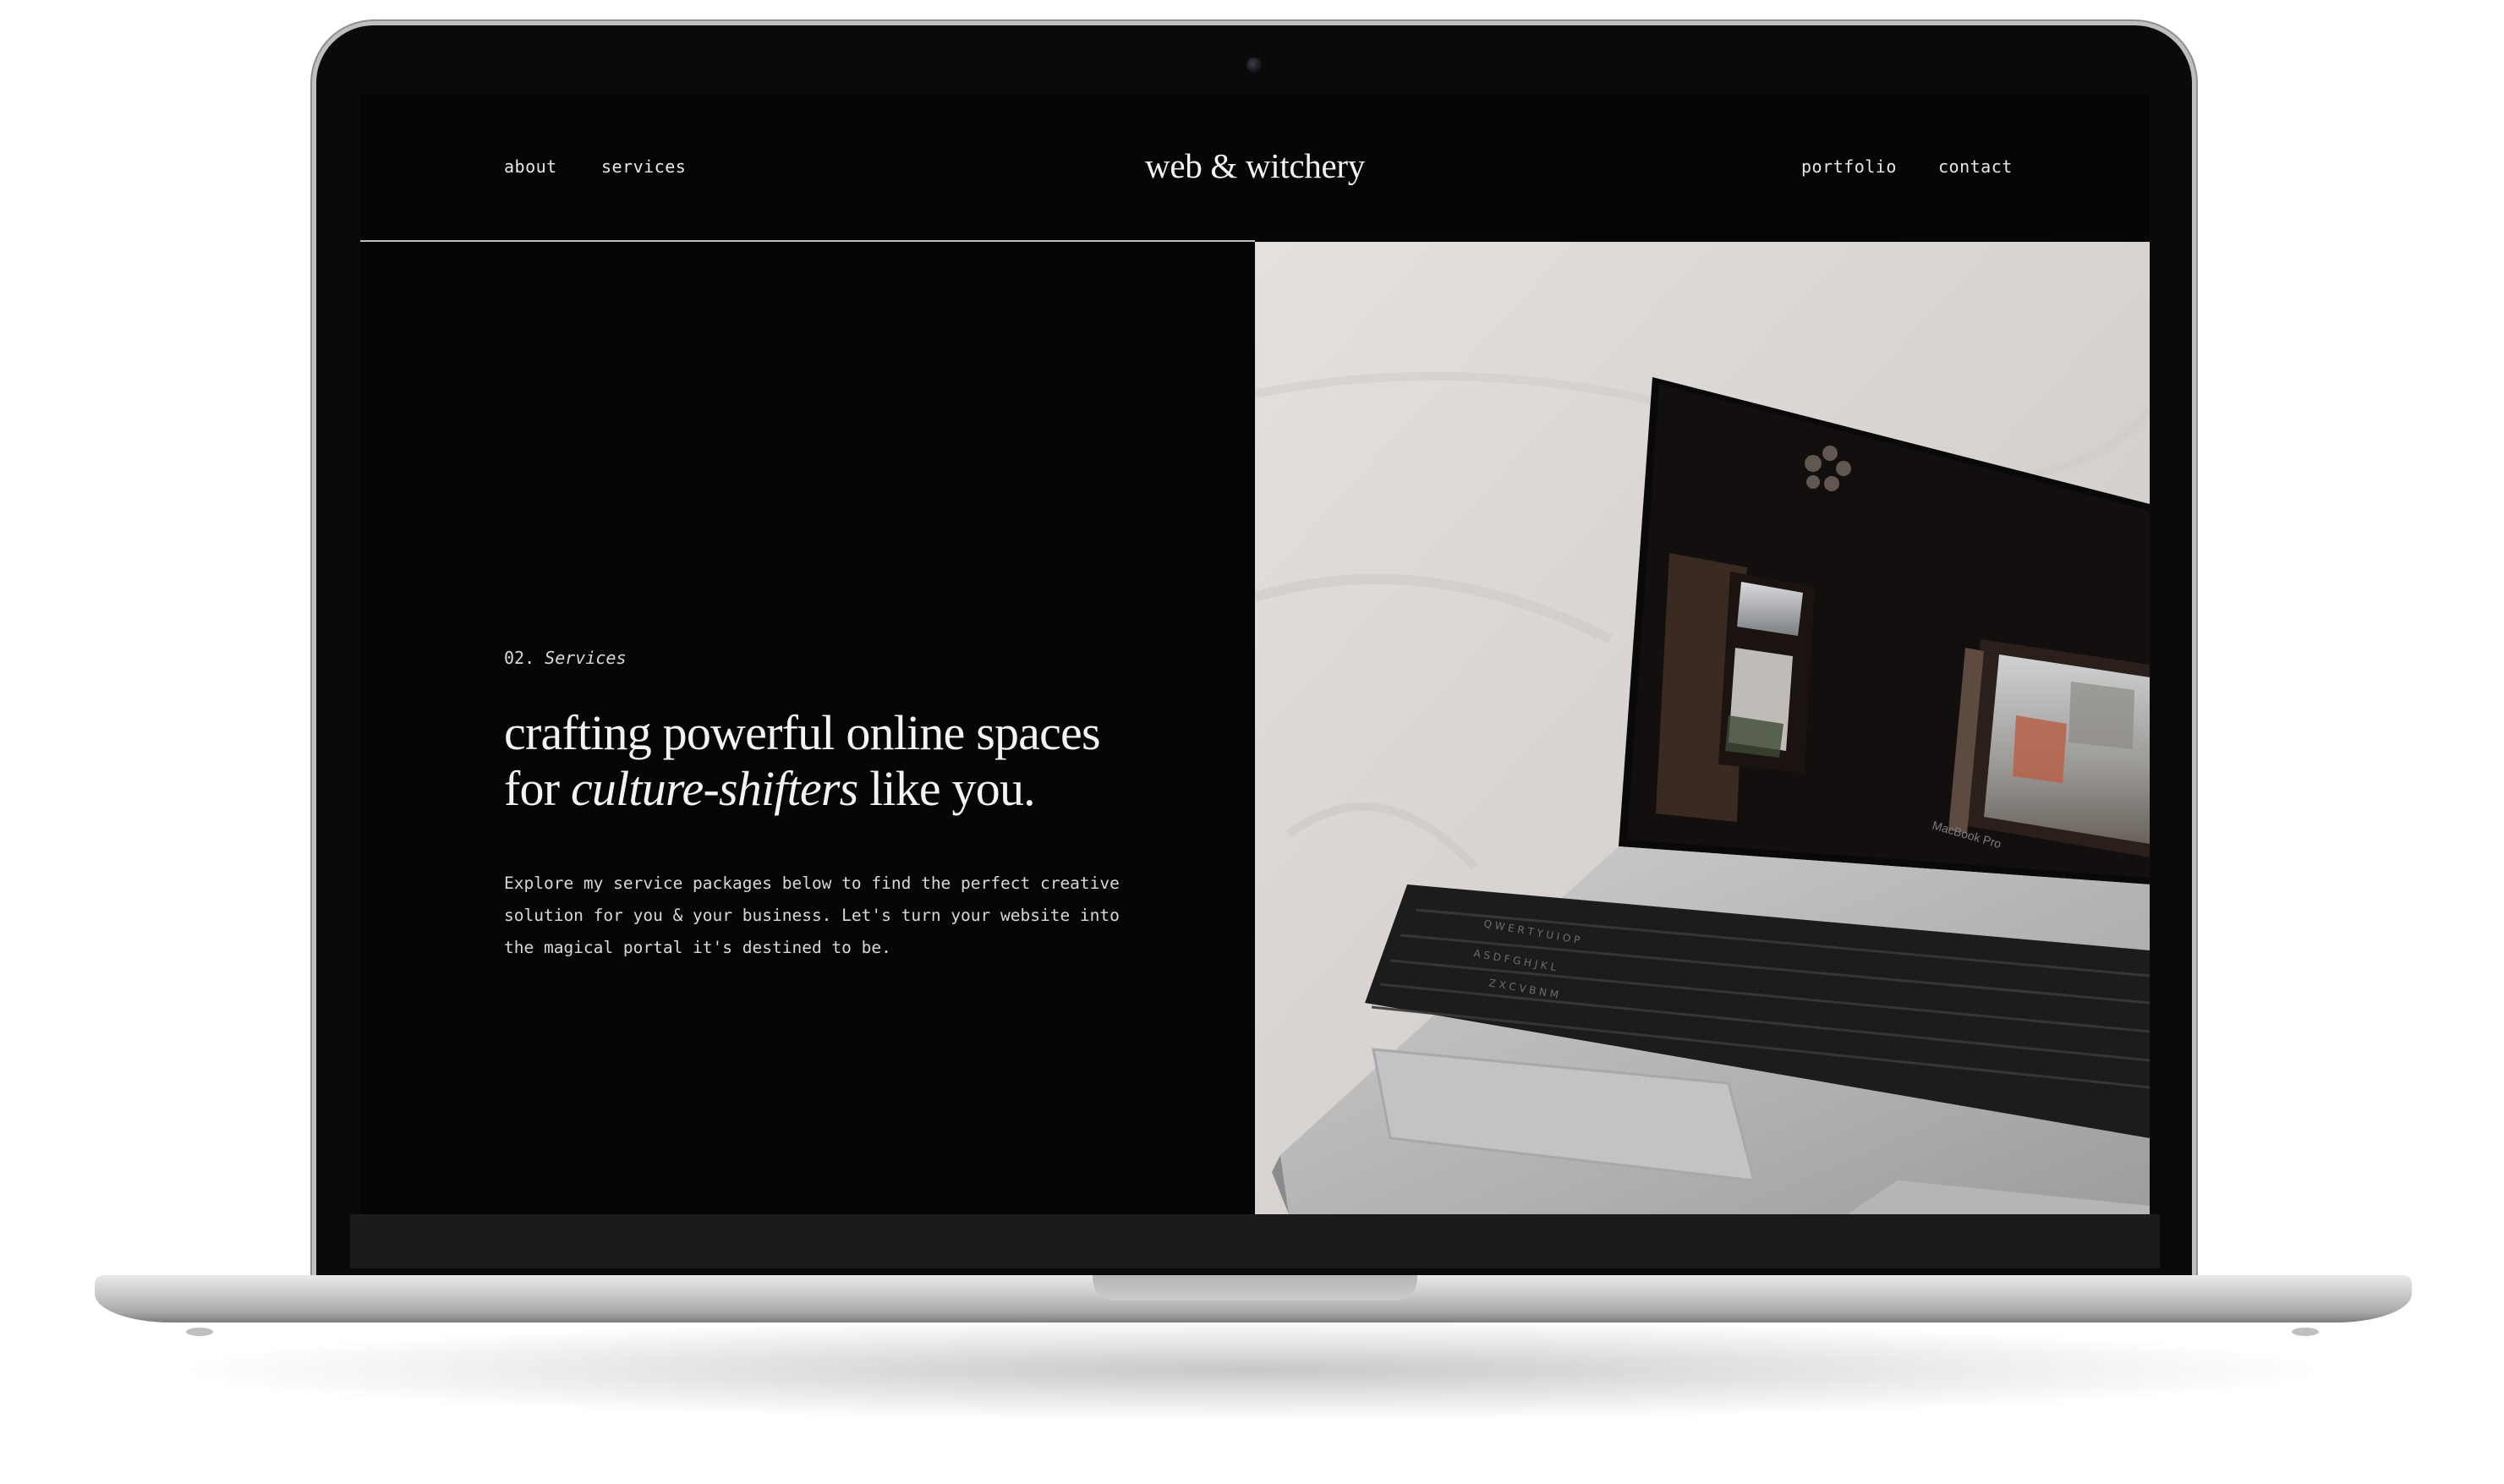 The image size is (2504, 1484). Describe the element at coordinates (538, 788) in the screenshot. I see `headline-for: for` at that location.